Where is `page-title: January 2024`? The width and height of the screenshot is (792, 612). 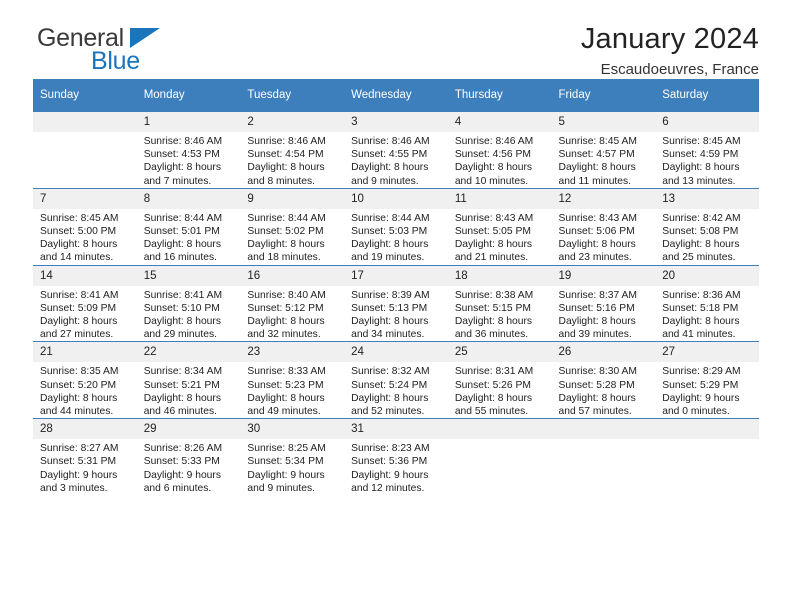
page-title: January 2024 is located at coordinates (669, 39).